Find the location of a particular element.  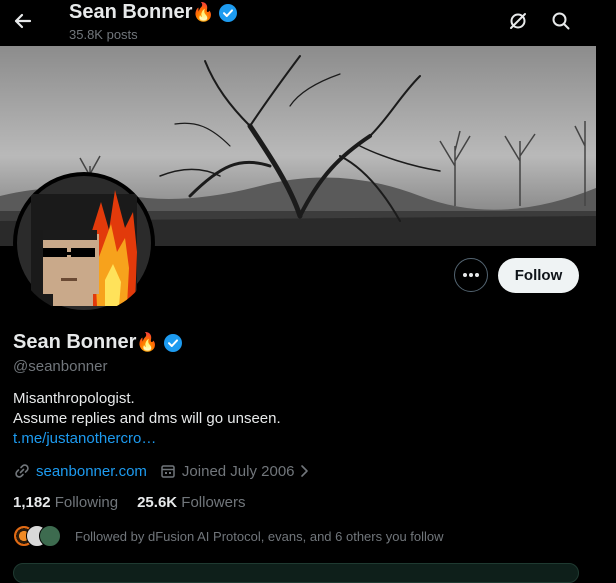

calendar-icon is located at coordinates (168, 471).